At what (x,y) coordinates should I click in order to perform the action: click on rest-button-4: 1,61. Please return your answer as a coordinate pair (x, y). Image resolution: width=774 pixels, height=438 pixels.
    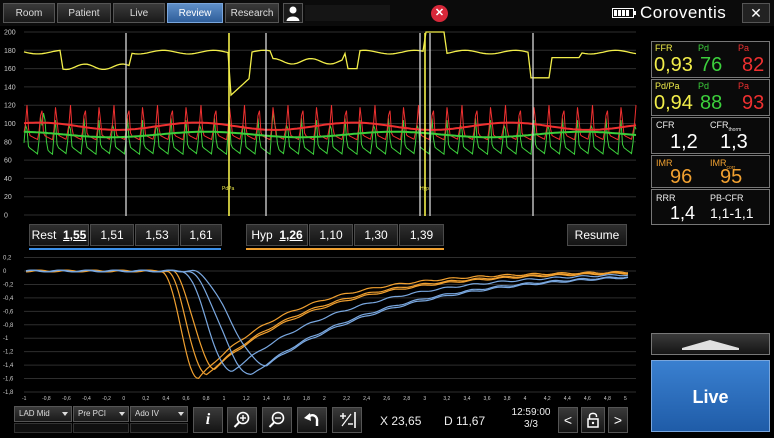
    Looking at the image, I should click on (201, 235).